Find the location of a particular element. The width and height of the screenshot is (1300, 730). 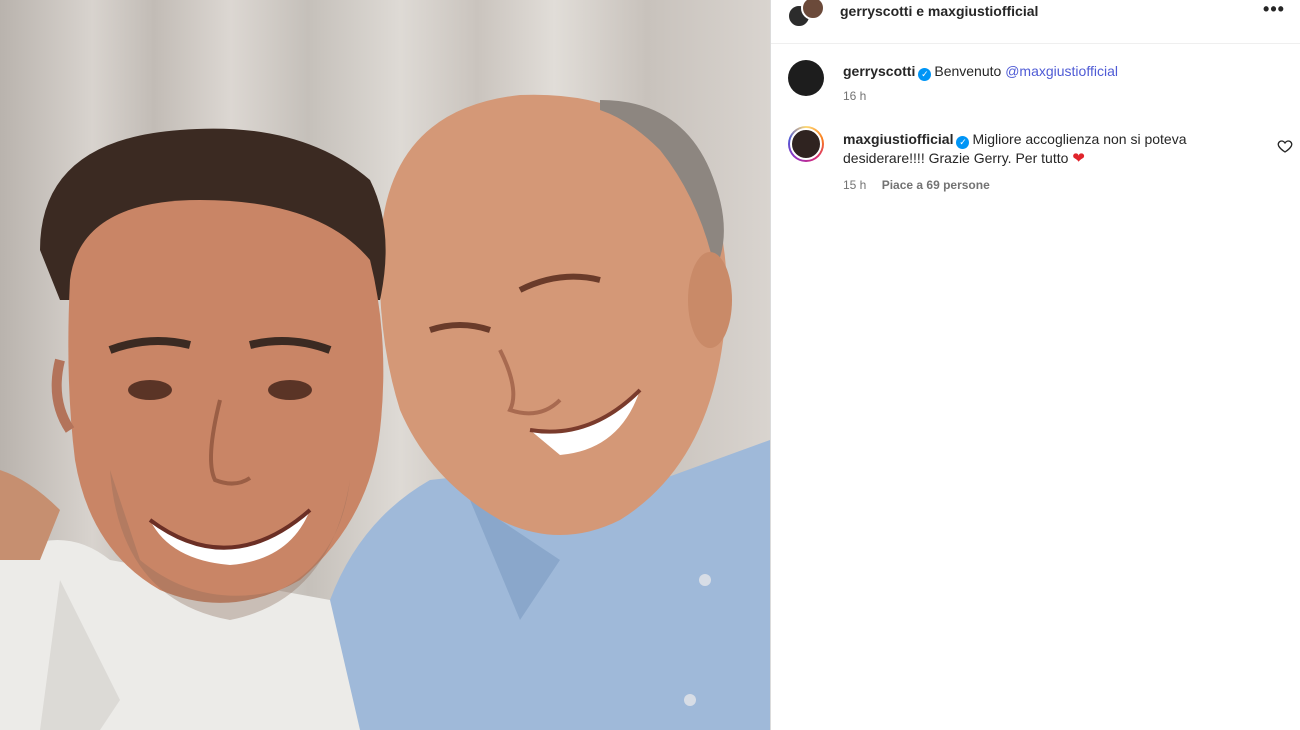

red-heart-emoji: ❤ is located at coordinates (1078, 158).